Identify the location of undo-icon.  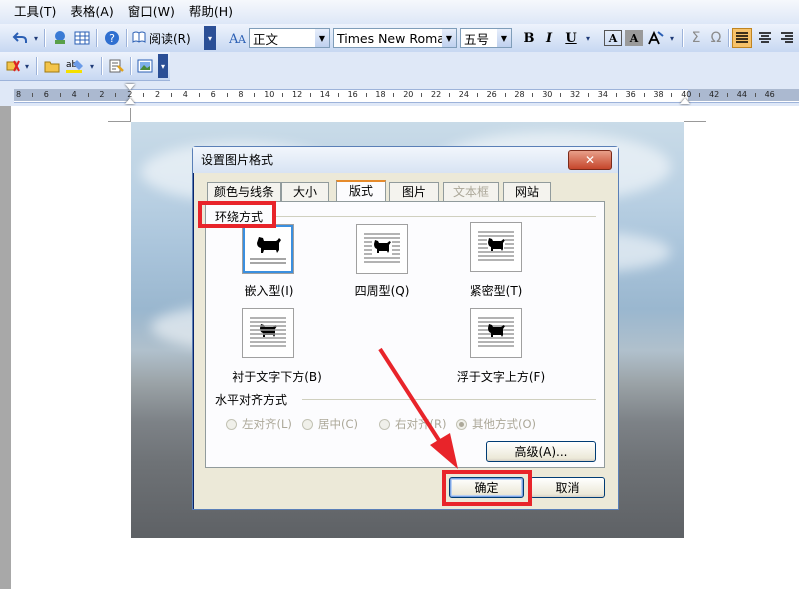
(20, 38).